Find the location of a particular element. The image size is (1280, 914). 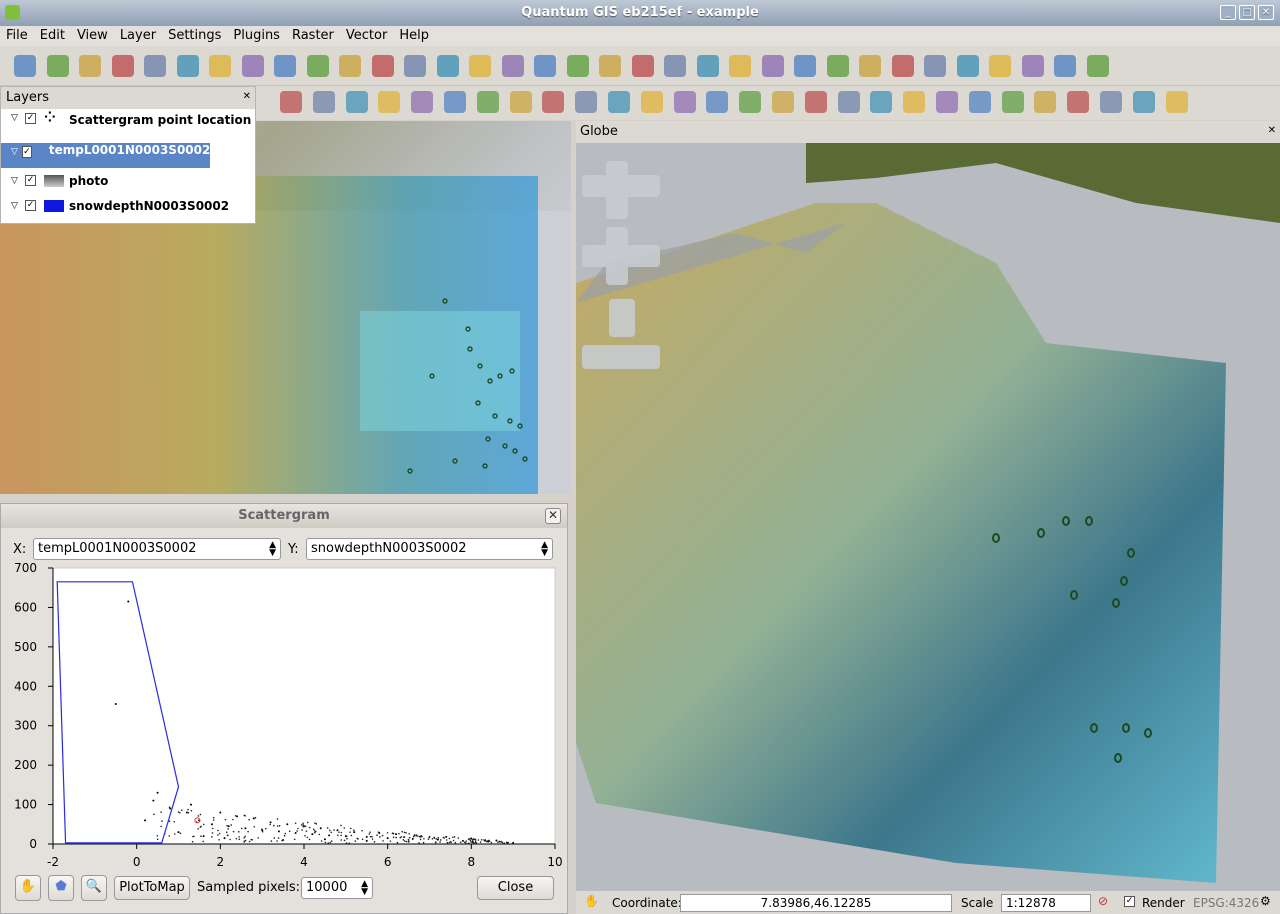

layer-row-selected: ▽ ✓ tempL0001N0003S0002 is located at coordinates (105, 155).